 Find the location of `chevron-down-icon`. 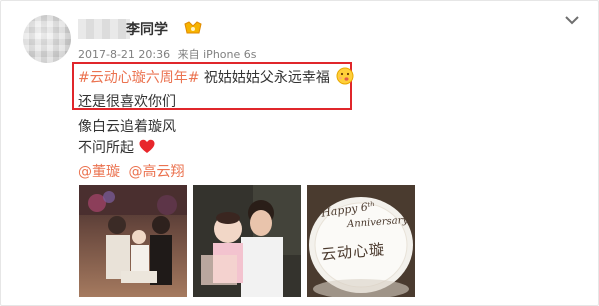

chevron-down-icon is located at coordinates (572, 20).